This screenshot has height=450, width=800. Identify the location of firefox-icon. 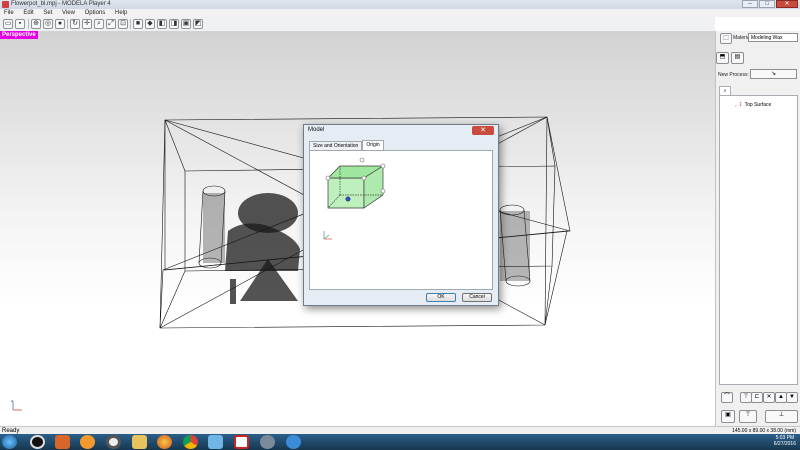
(164, 442).